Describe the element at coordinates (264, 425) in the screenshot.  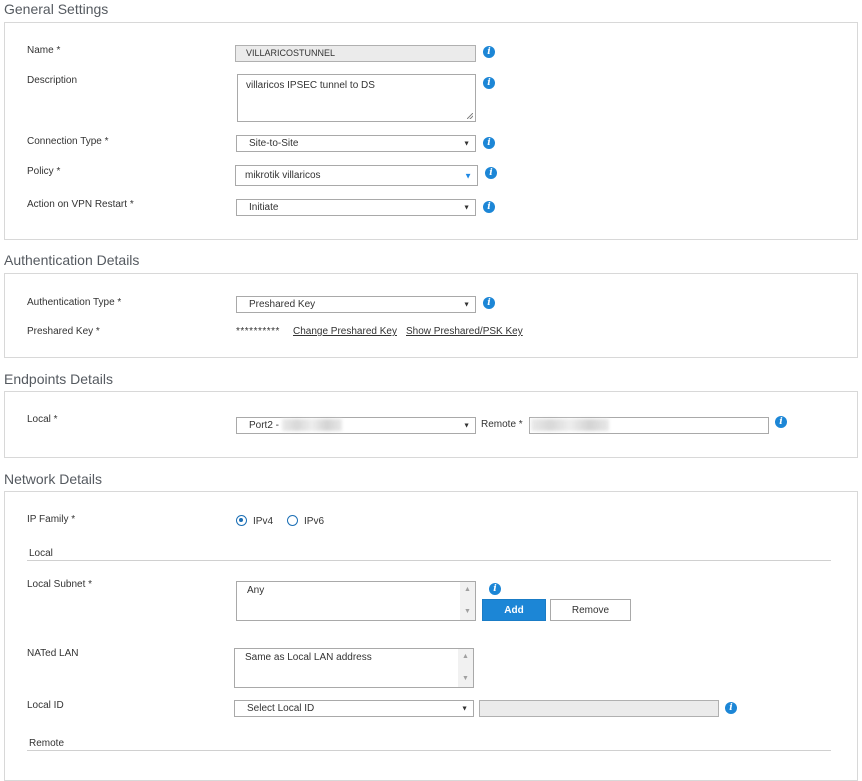
I see `local-endpoint-value: Port2 -` at that location.